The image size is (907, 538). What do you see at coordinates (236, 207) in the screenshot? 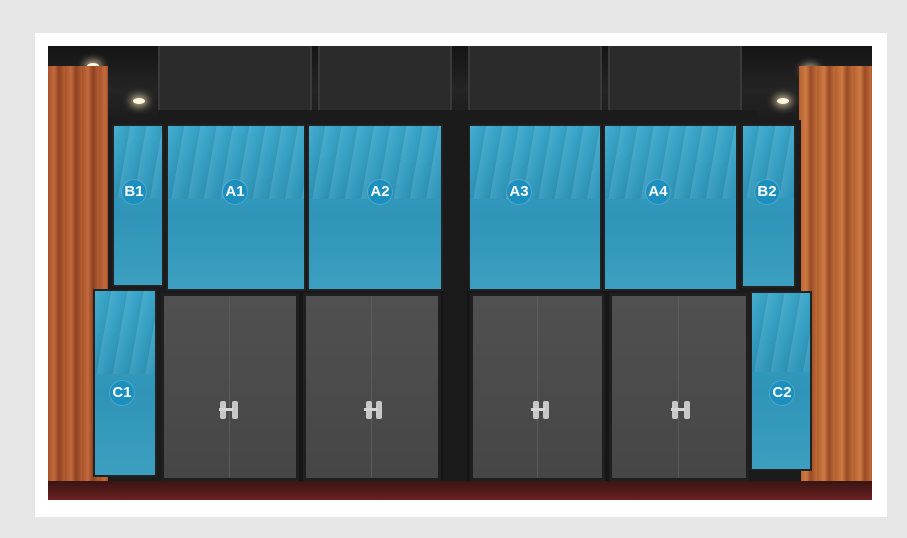
I see `glass-panel-a1` at bounding box center [236, 207].